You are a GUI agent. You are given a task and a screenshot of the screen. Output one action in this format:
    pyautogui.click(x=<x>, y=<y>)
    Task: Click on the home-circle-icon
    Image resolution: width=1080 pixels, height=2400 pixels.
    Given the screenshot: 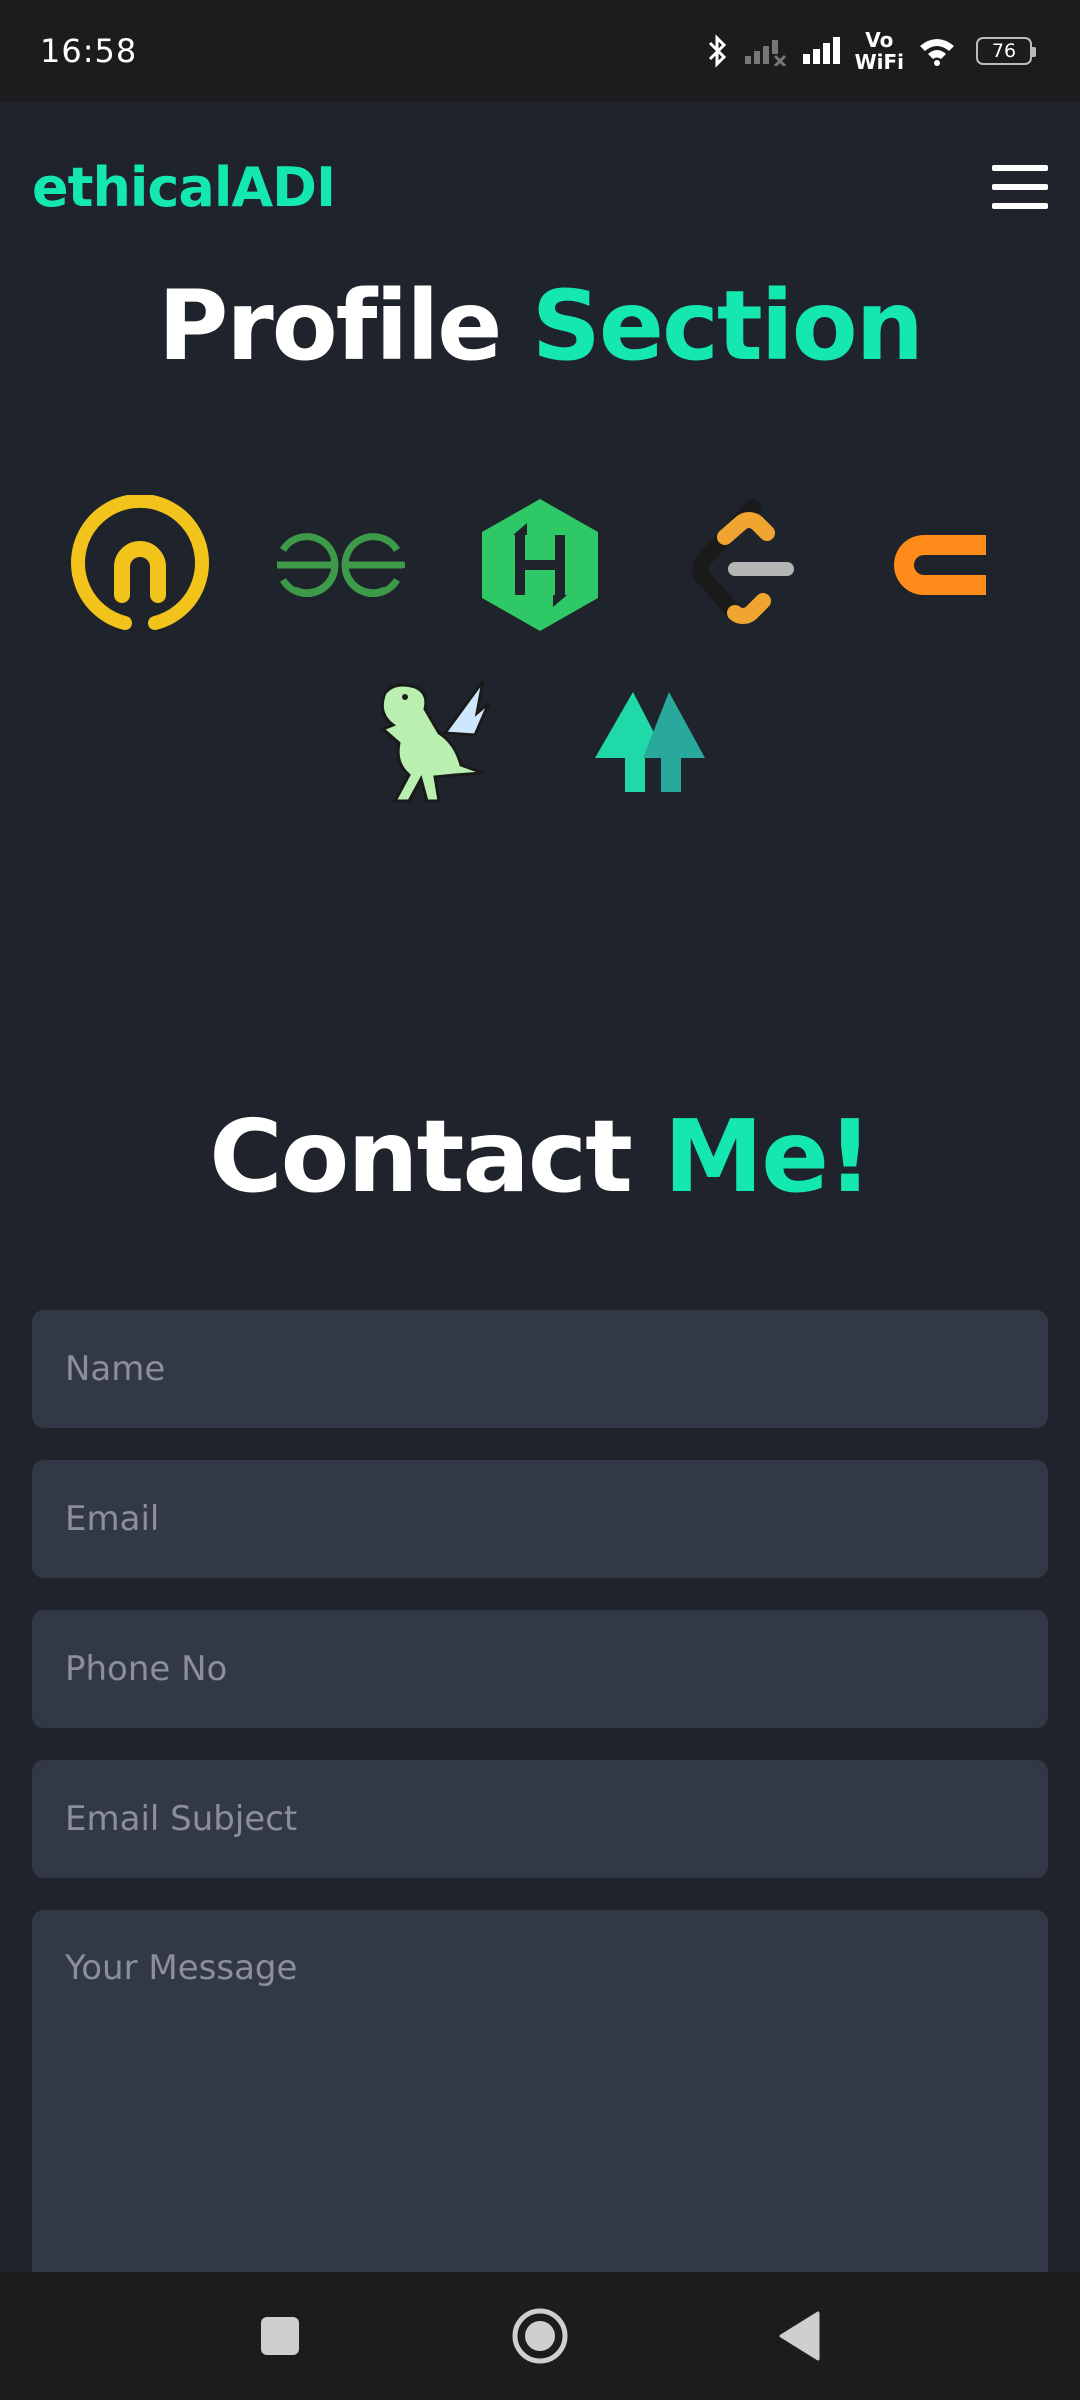 What is the action you would take?
    pyautogui.click(x=540, y=2336)
    